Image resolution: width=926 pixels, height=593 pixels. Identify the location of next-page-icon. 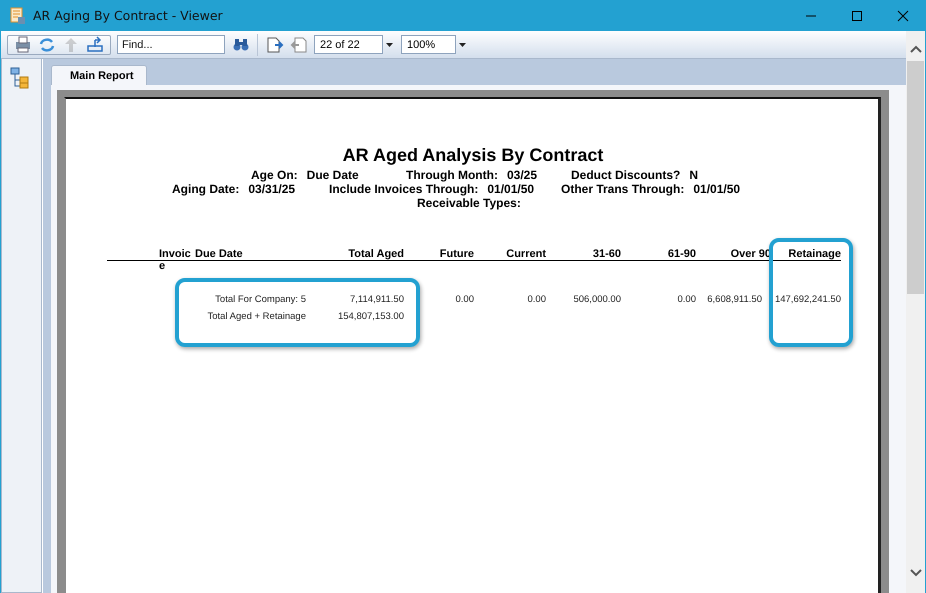
(275, 44).